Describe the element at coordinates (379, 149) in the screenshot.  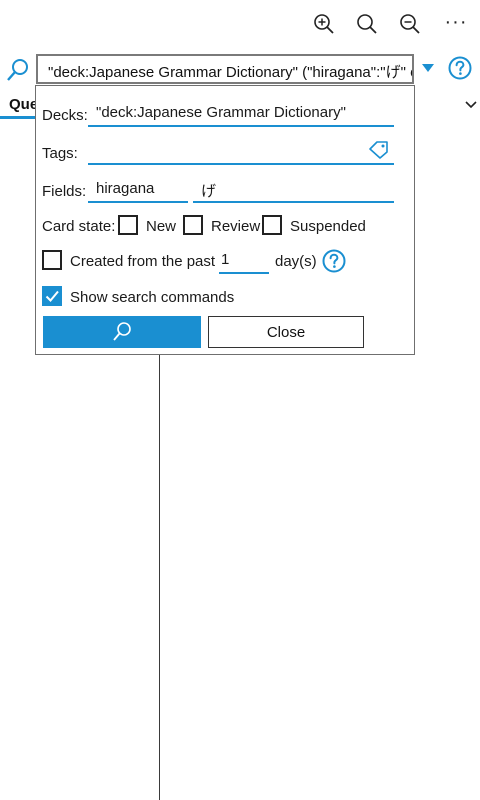
I see `tag-icon` at that location.